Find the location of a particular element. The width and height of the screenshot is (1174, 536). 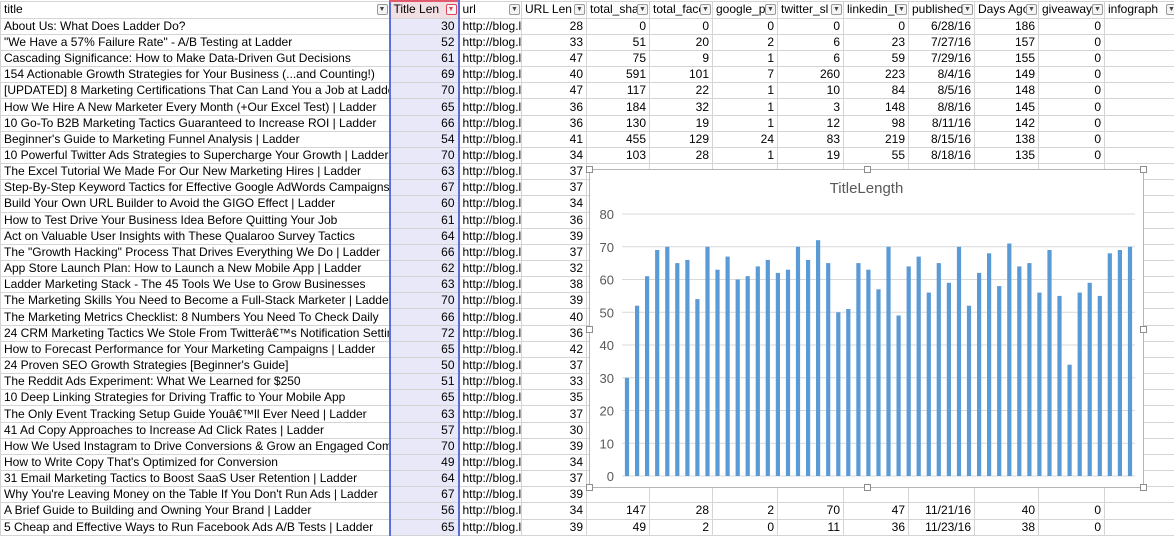

table-cell: 60 is located at coordinates (424, 204).